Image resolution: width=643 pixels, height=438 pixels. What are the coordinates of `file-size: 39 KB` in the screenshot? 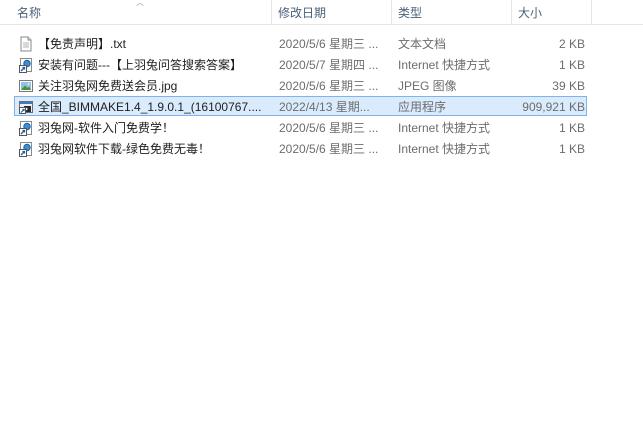 It's located at (568, 86).